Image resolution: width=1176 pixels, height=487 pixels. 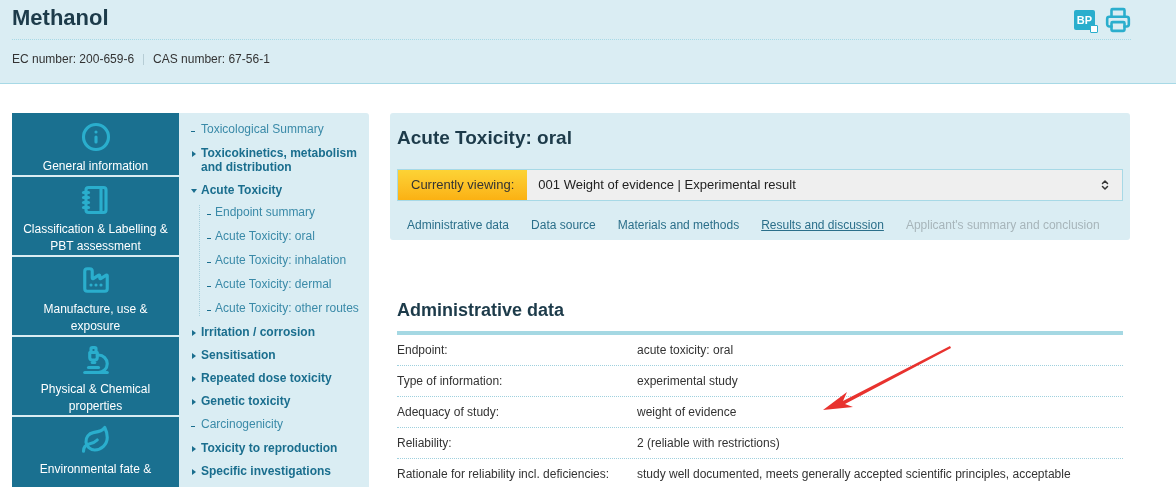 What do you see at coordinates (265, 212) in the screenshot?
I see `nav-link: Endpoint summary` at bounding box center [265, 212].